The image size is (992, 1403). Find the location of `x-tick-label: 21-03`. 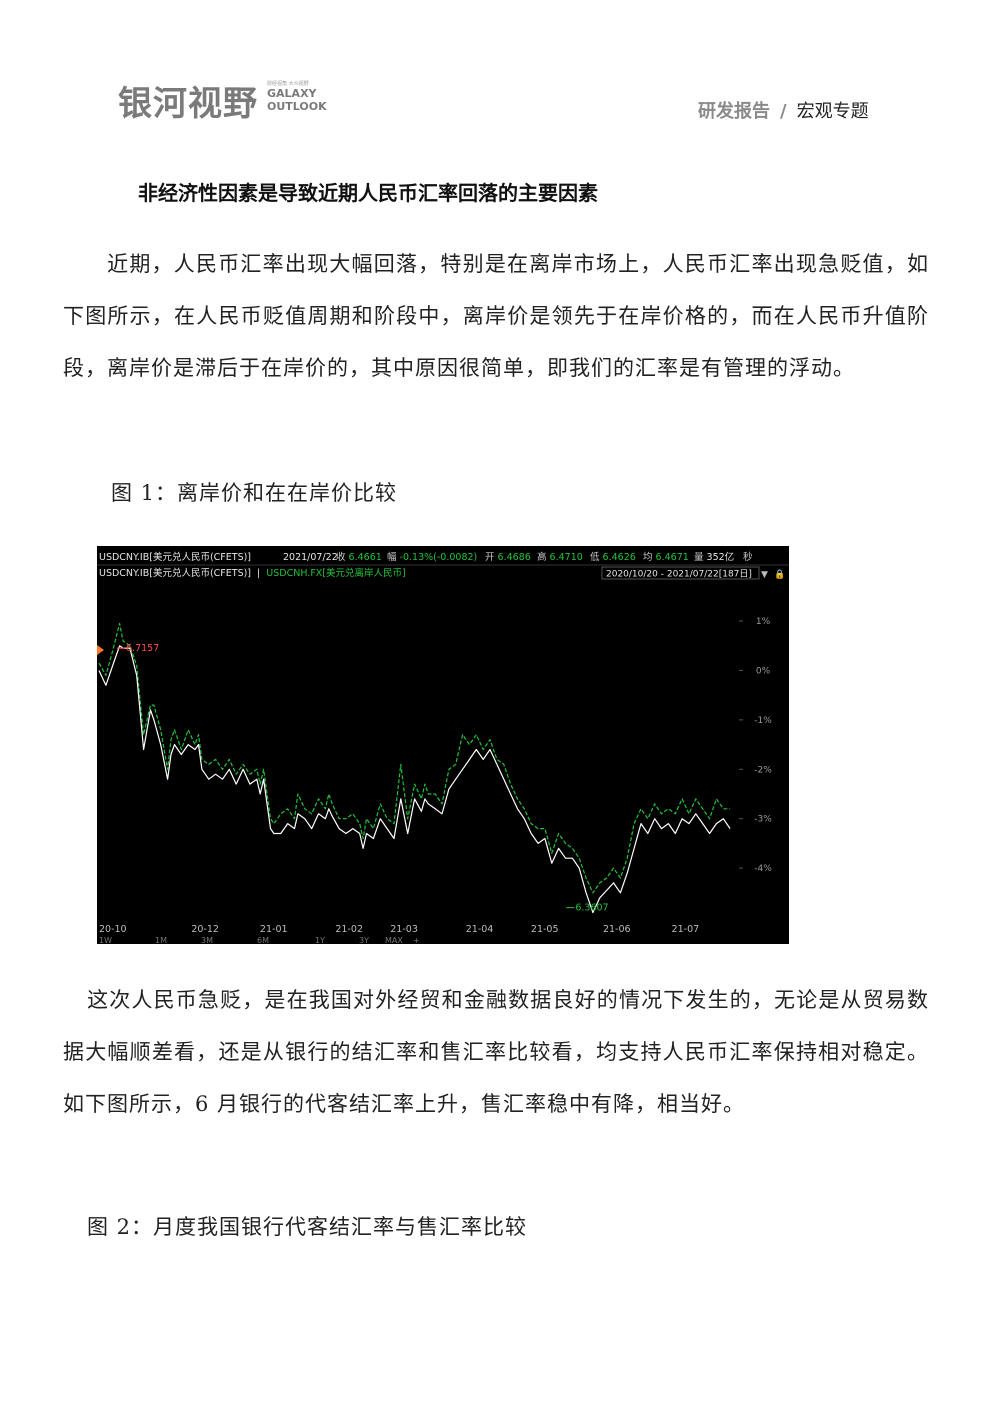

x-tick-label: 21-03 is located at coordinates (404, 929).